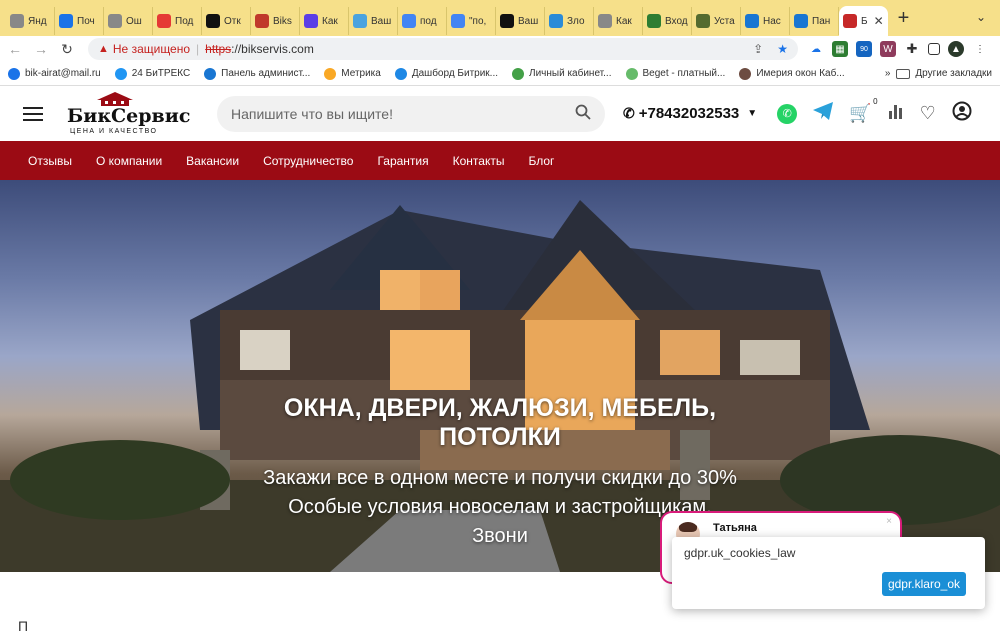 The height and width of the screenshot is (634, 1000). I want to click on site-logo: БикСервис ЦЕНА И КАЧЕСТВО, so click(128, 114).